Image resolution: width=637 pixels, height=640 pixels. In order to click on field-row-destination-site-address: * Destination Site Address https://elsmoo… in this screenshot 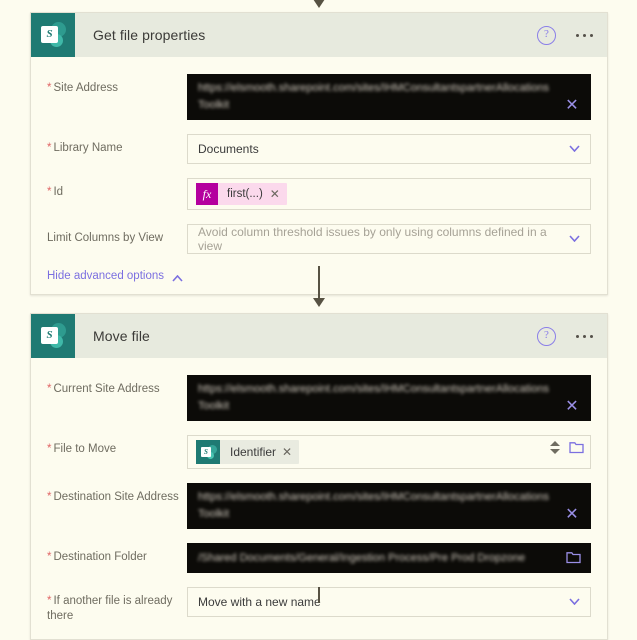, I will do `click(319, 506)`.